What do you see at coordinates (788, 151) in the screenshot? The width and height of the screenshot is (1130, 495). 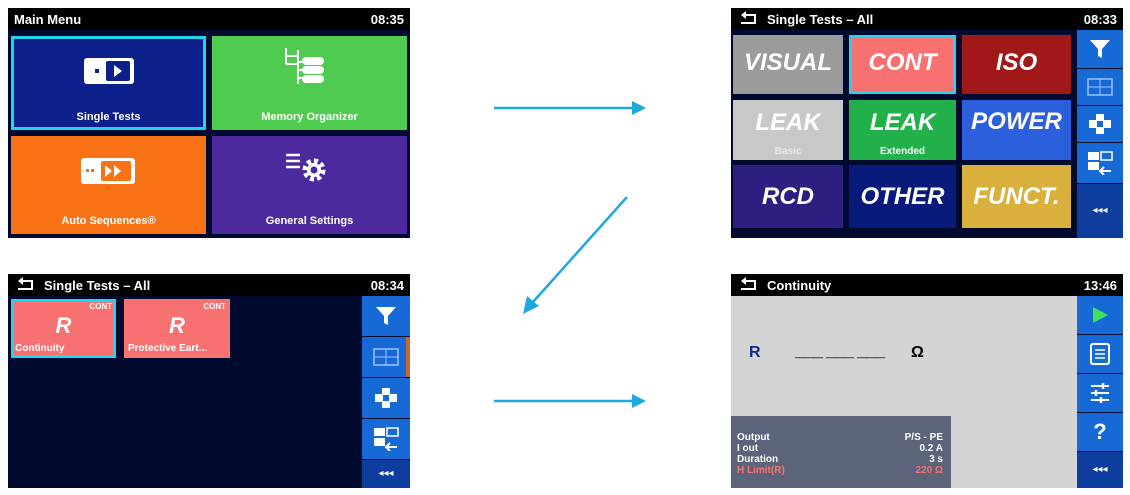 I see `tile-sublabel: Basic` at bounding box center [788, 151].